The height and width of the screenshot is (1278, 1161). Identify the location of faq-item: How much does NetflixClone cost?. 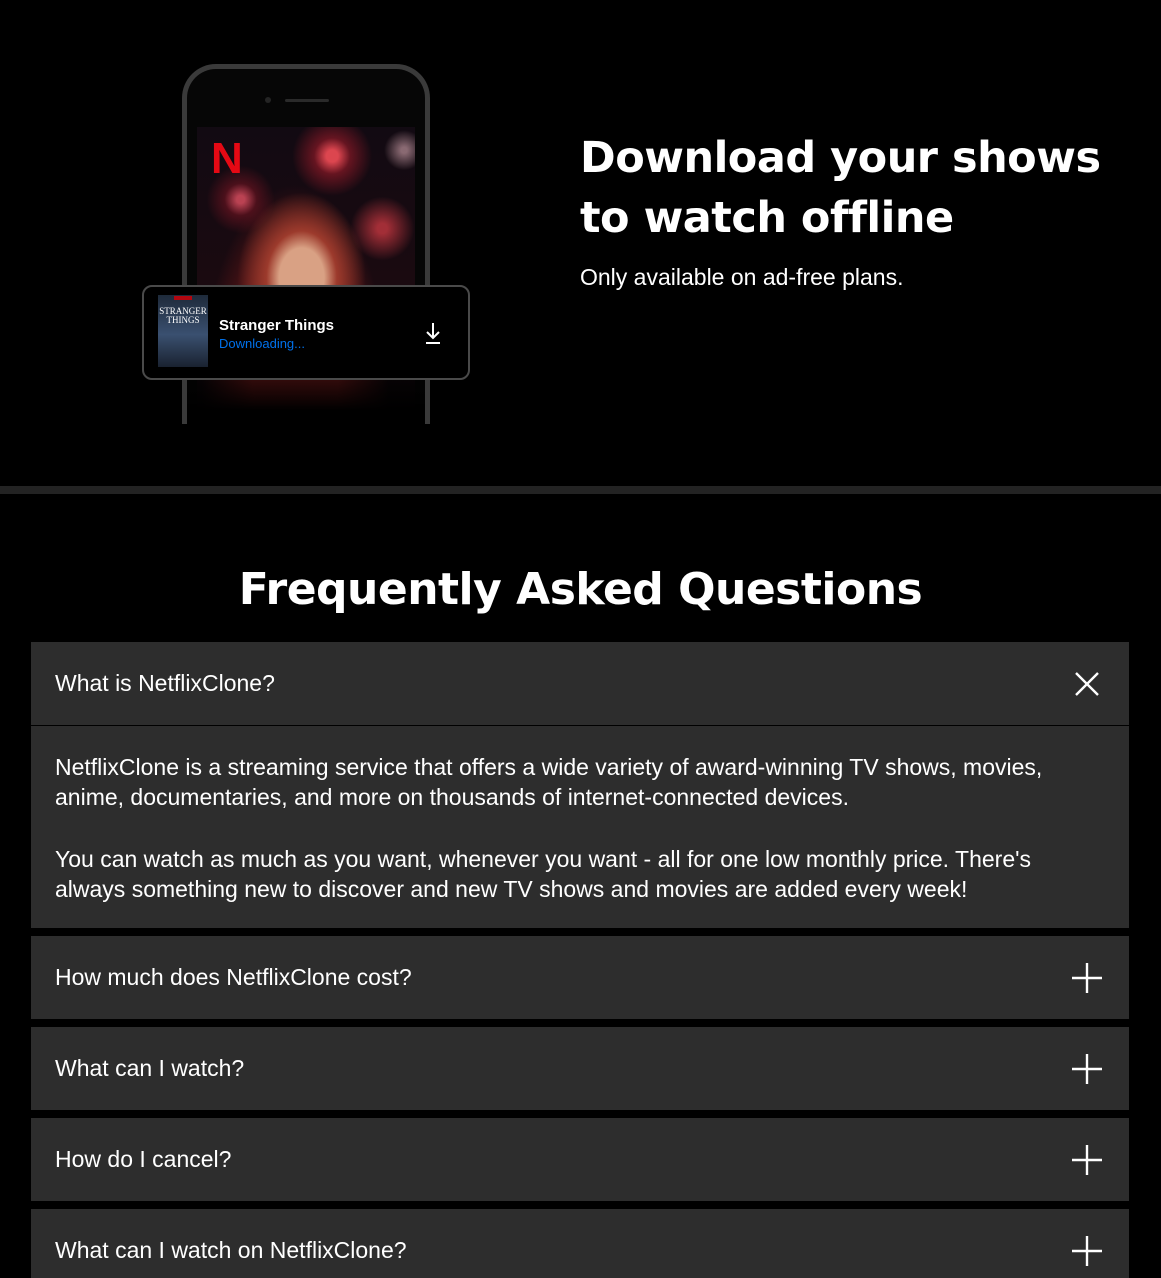
(580, 977).